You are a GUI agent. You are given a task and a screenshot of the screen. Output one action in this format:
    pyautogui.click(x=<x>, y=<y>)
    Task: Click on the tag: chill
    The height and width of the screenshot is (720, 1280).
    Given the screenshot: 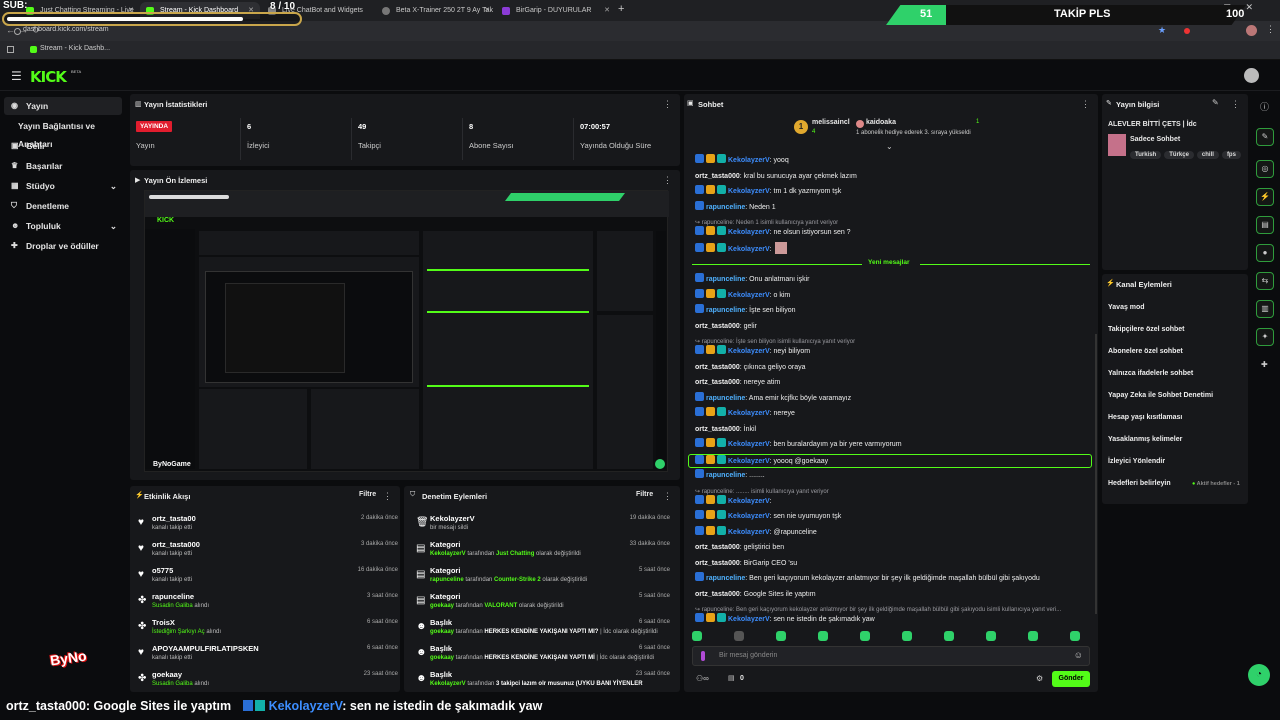 What is the action you would take?
    pyautogui.click(x=1207, y=155)
    